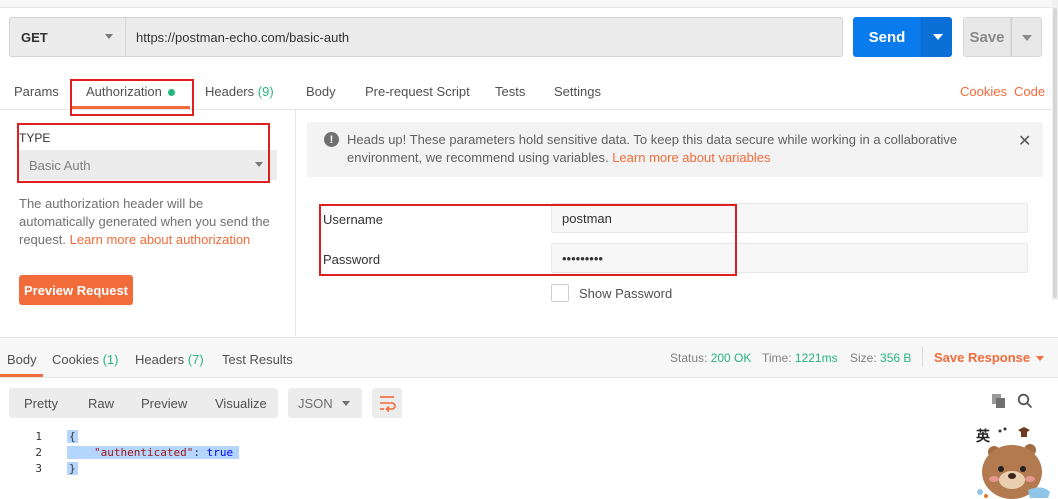  I want to click on format-pretty: Pretty, so click(41, 403).